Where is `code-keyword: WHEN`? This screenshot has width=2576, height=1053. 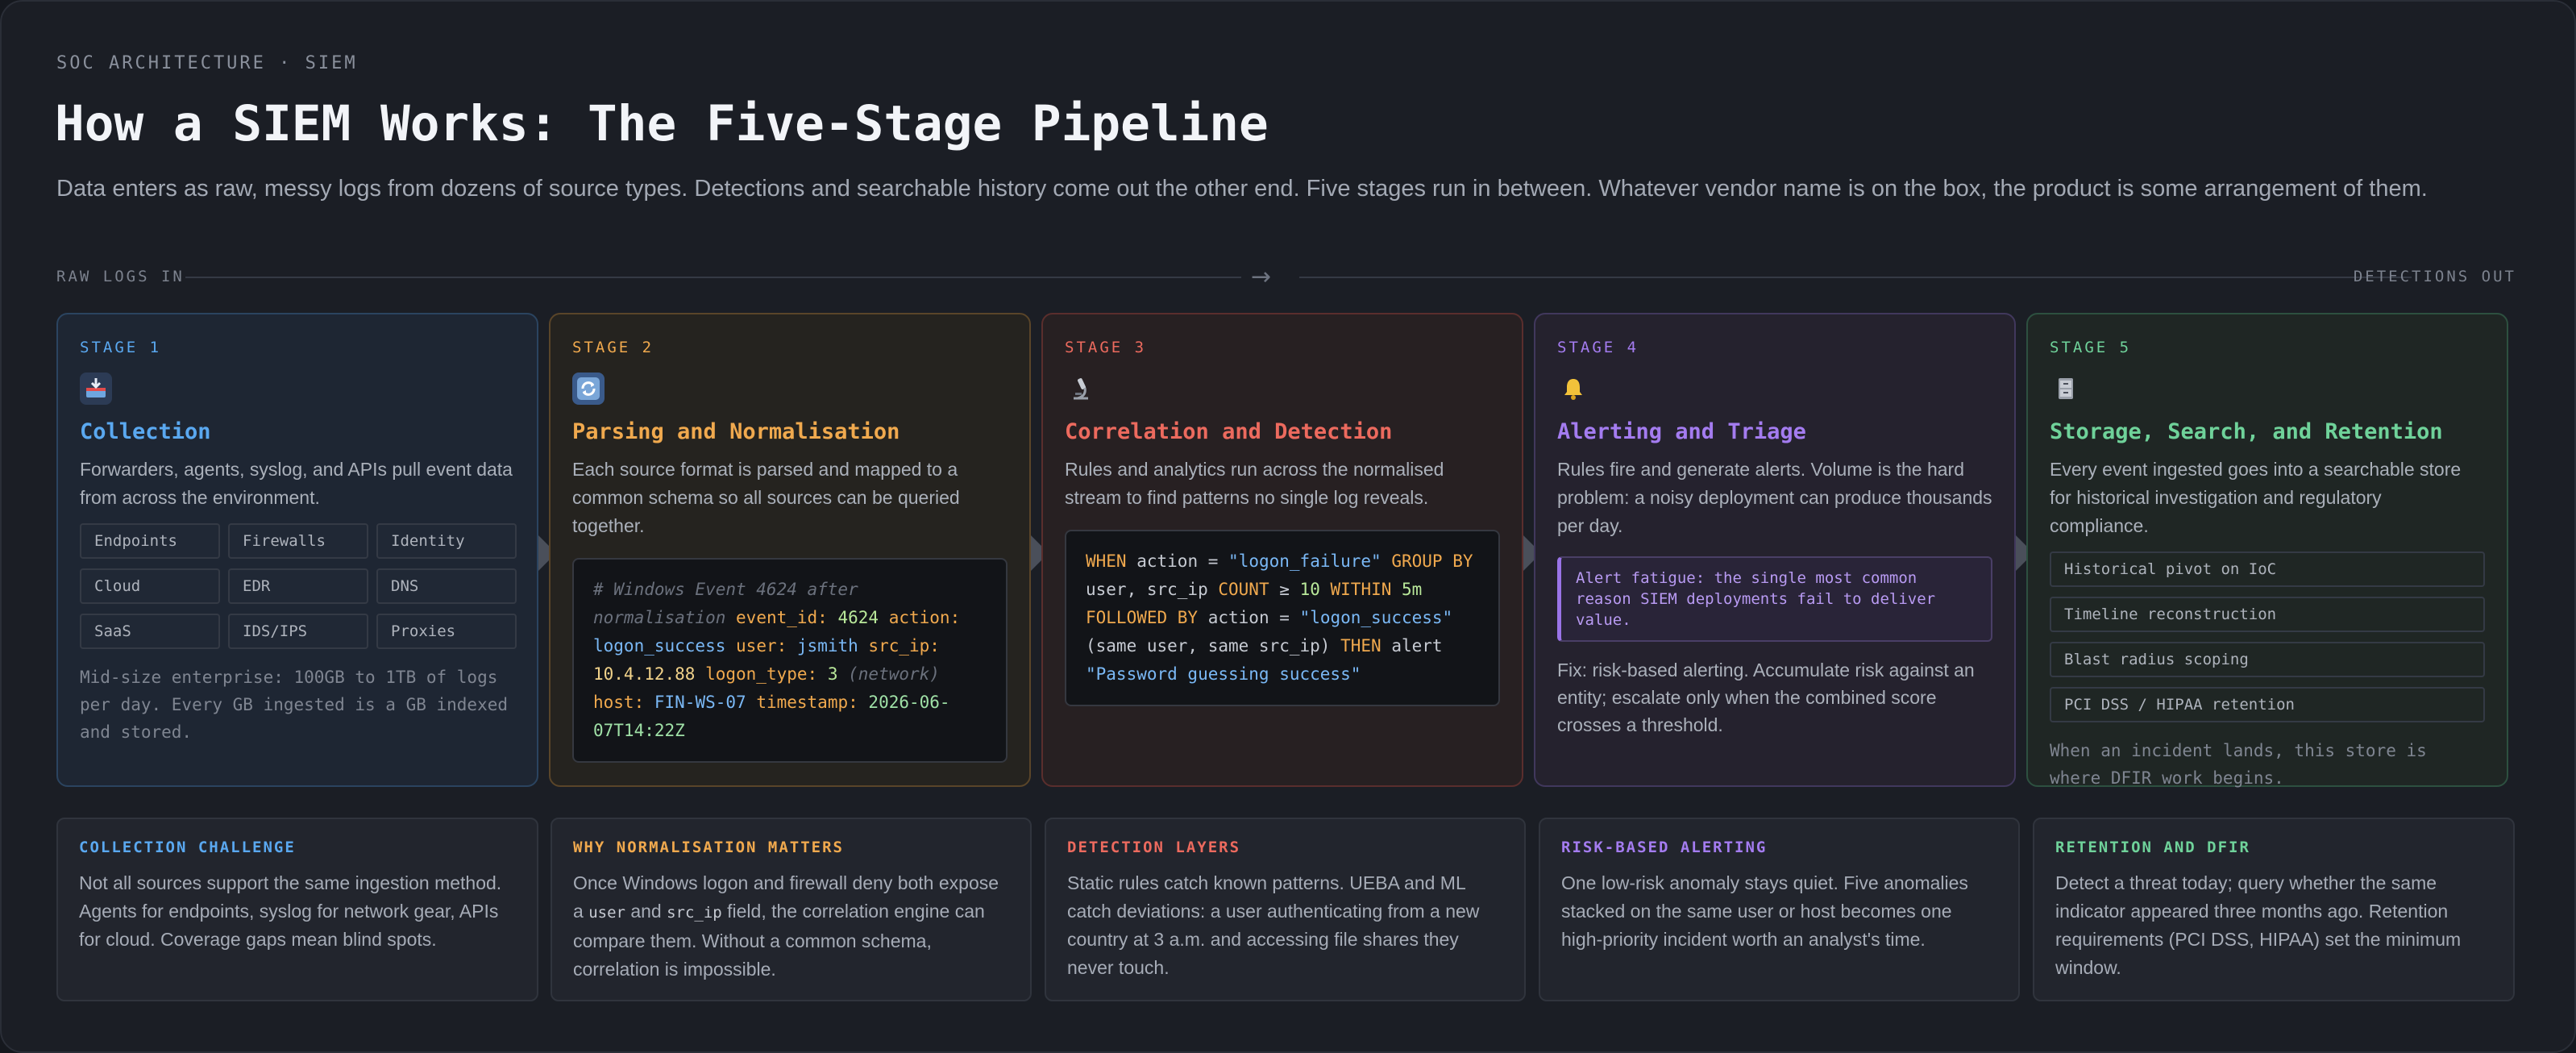 code-keyword: WHEN is located at coordinates (1106, 561).